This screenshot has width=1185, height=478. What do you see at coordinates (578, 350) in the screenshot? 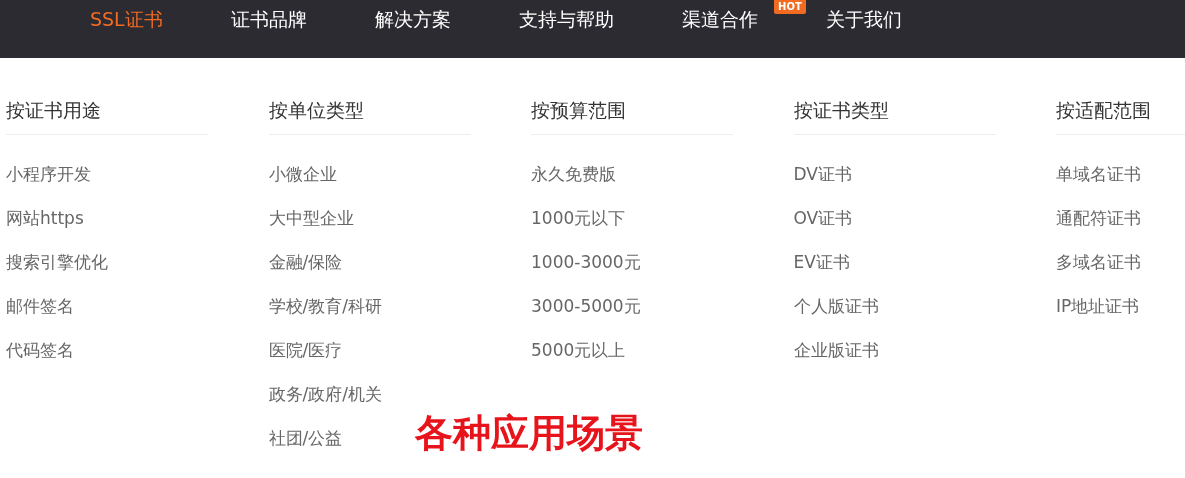
I see `menu-link: 5000元以上` at bounding box center [578, 350].